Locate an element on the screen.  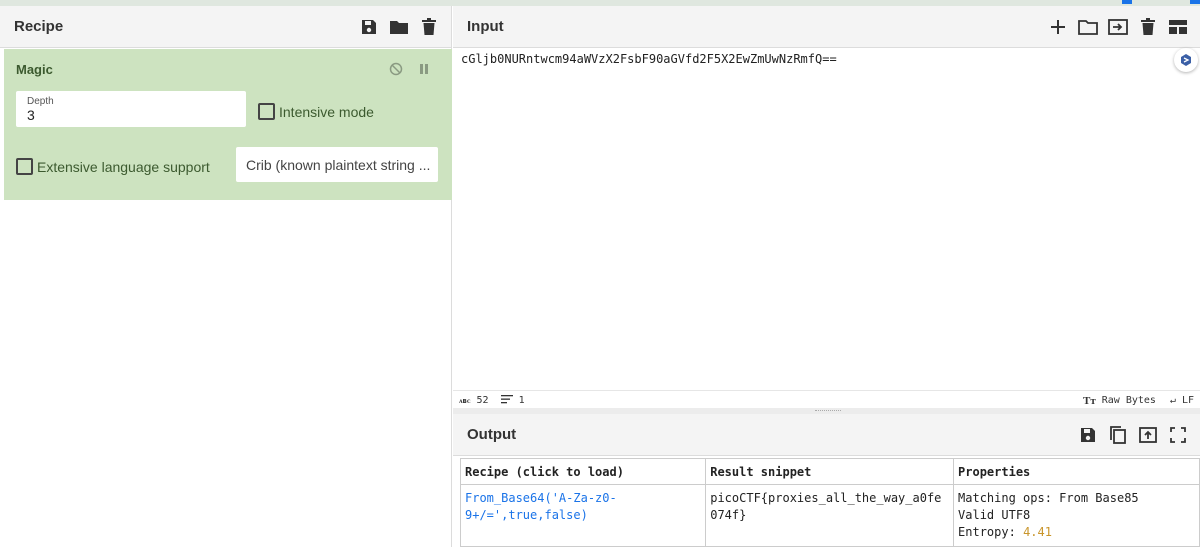
pause-icon is located at coordinates (424, 69).